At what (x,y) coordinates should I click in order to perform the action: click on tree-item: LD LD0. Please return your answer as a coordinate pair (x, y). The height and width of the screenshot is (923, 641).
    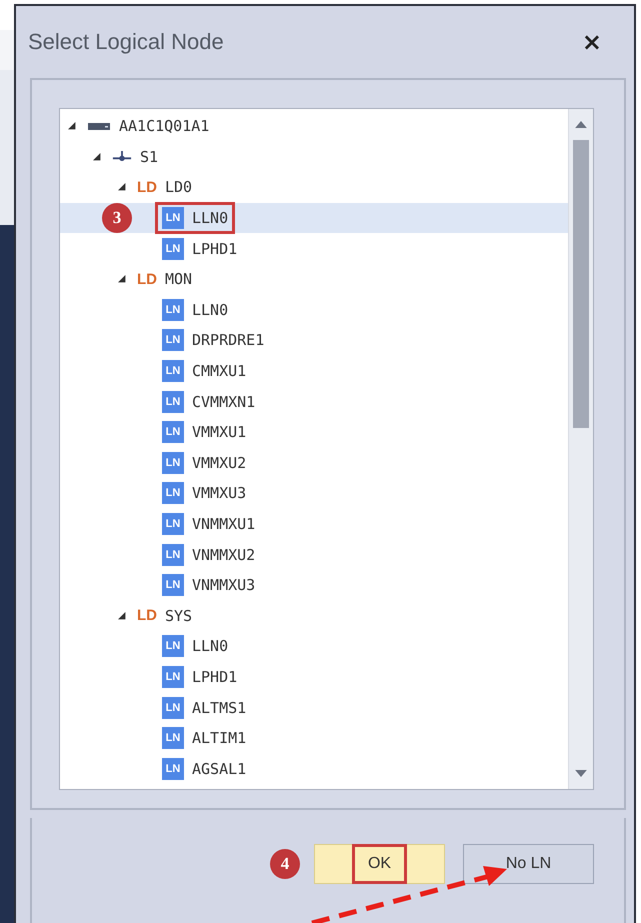
    Looking at the image, I should click on (314, 187).